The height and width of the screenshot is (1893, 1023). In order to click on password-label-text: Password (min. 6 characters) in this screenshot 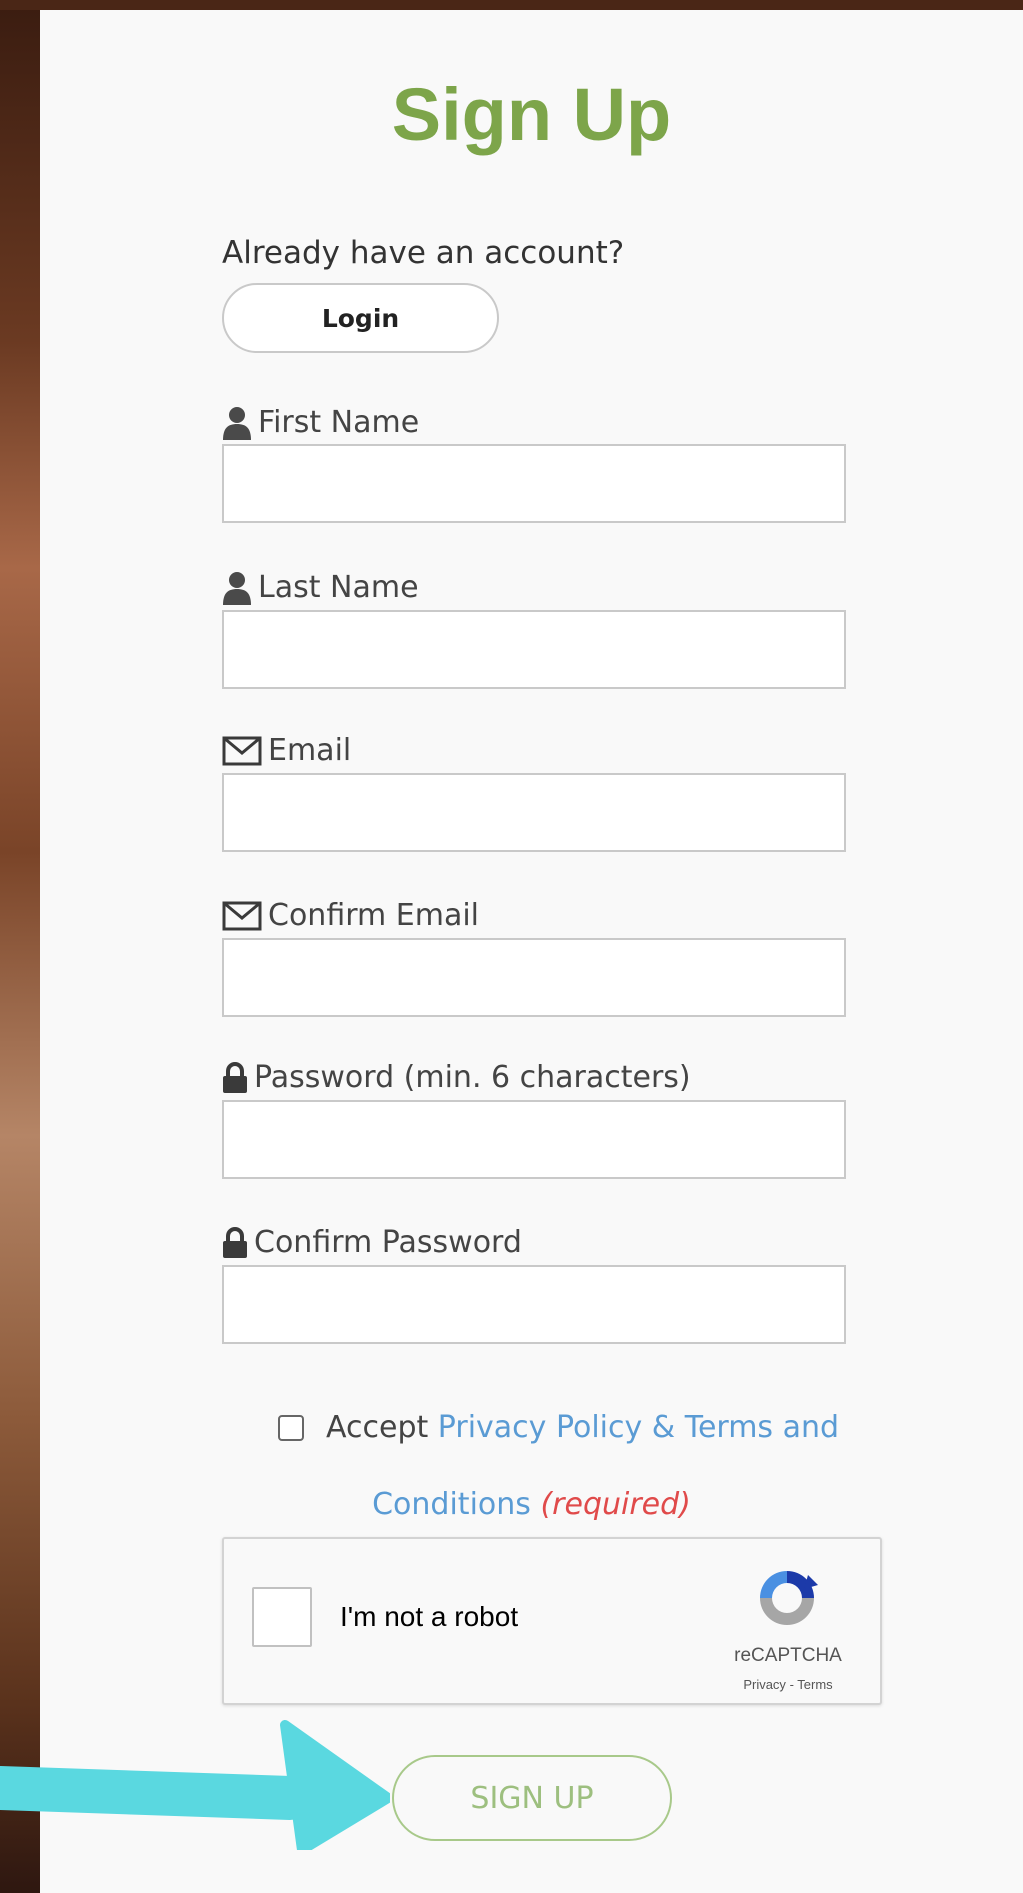, I will do `click(472, 1077)`.